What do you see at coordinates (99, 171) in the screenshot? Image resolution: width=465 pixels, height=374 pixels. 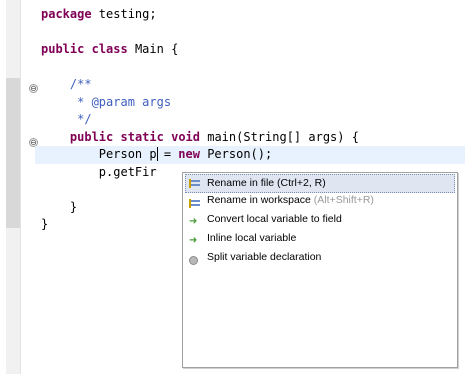 I see `code-text: p.getFir` at bounding box center [99, 171].